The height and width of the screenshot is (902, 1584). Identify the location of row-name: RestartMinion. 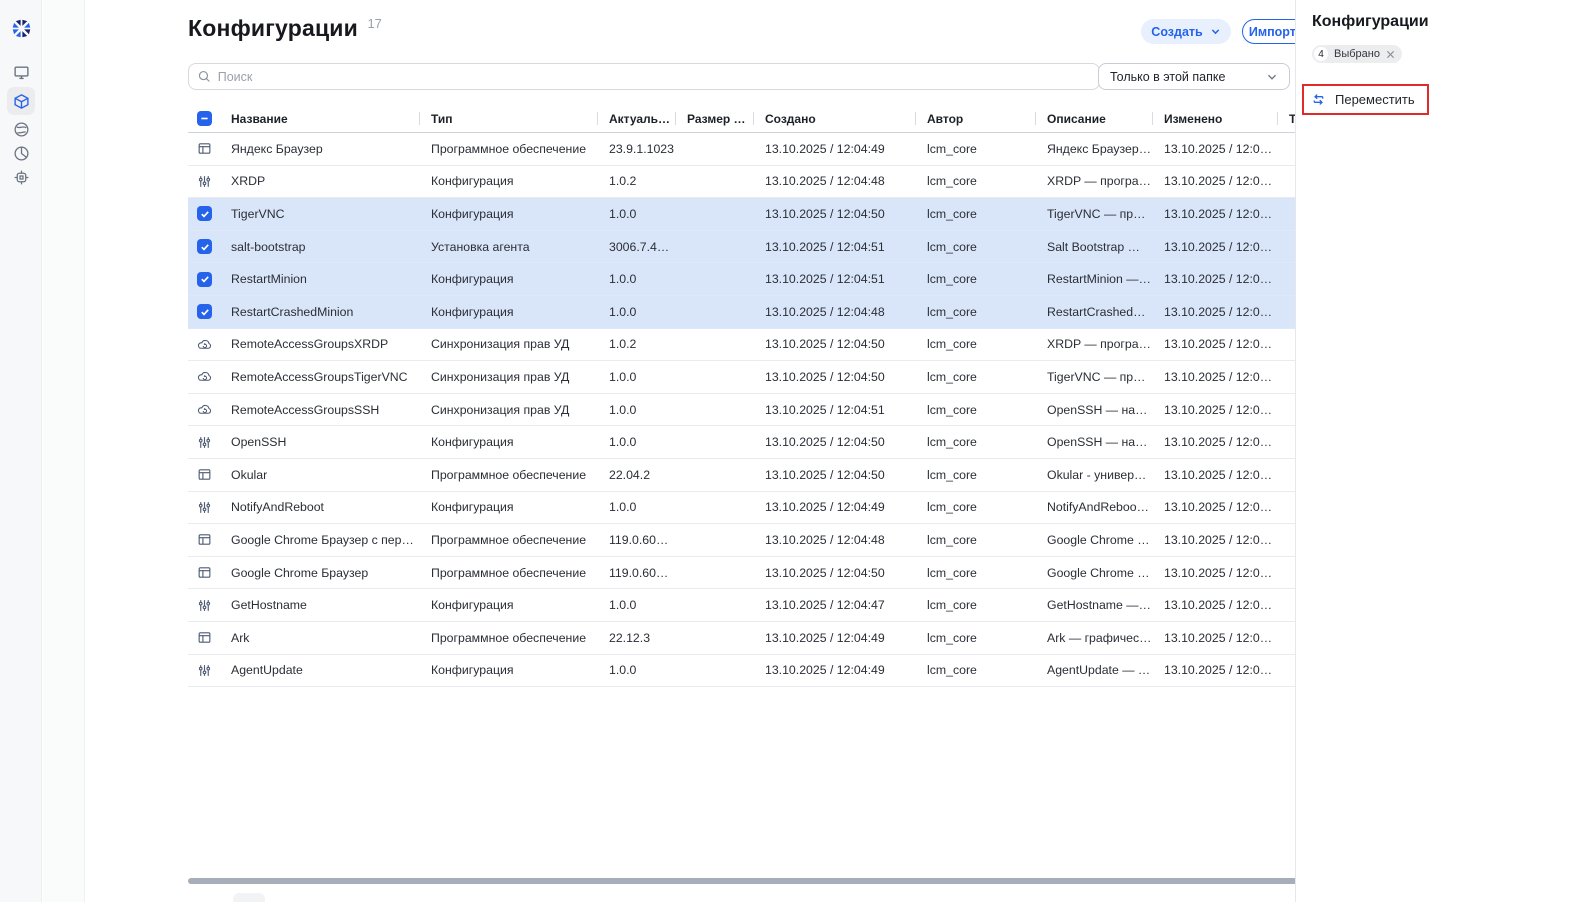
(269, 279).